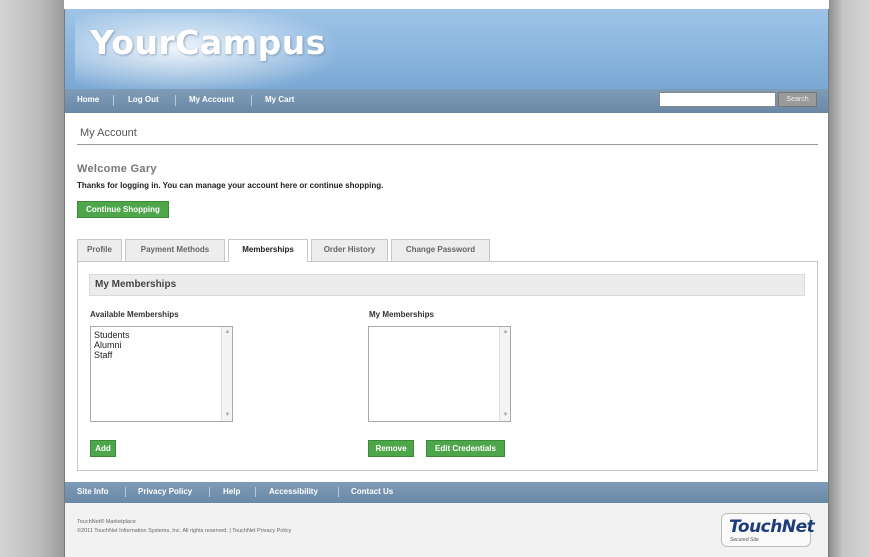 The height and width of the screenshot is (557, 869). What do you see at coordinates (440, 250) in the screenshot?
I see `tab-change-password: Change Password` at bounding box center [440, 250].